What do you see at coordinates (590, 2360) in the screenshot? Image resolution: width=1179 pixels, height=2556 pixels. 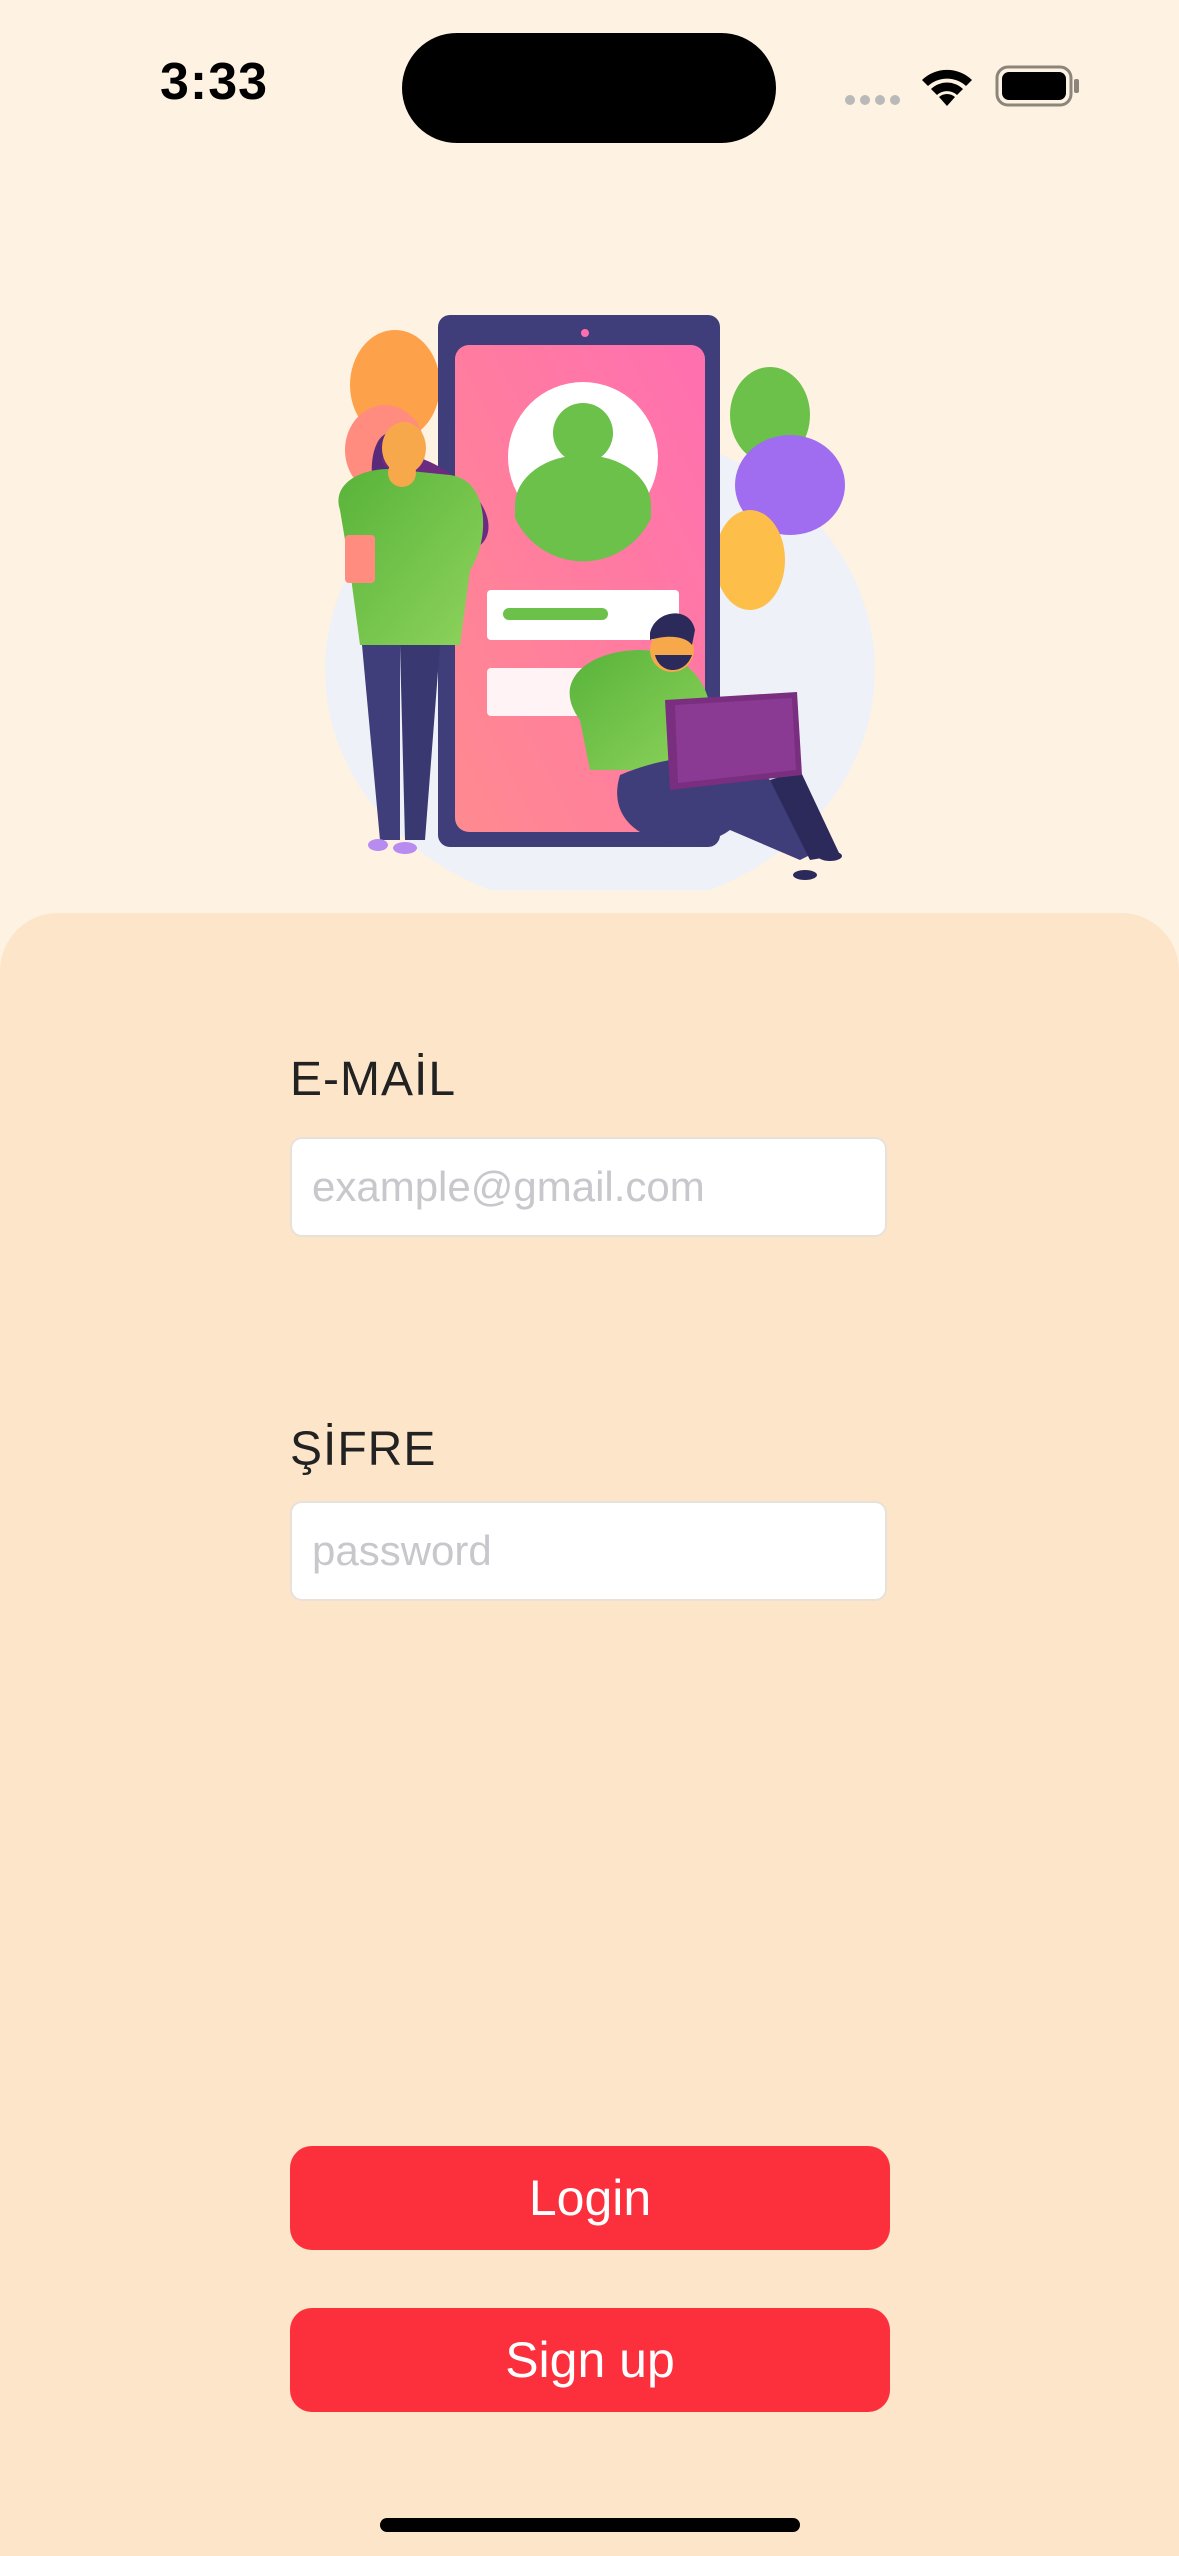 I see `signup-button: Sign up` at bounding box center [590, 2360].